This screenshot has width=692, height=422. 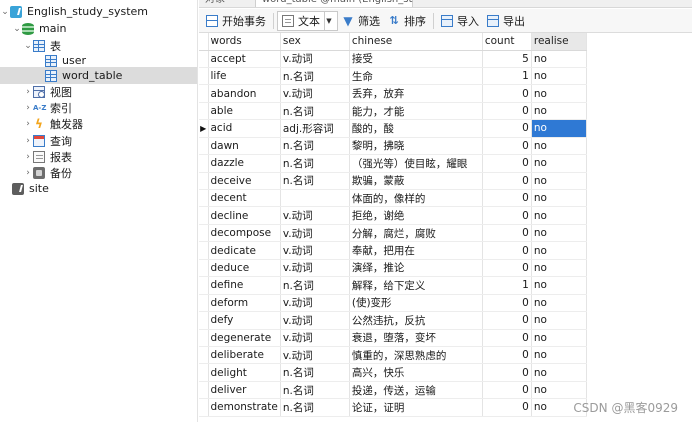 I want to click on cell-words: accept, so click(x=244, y=59).